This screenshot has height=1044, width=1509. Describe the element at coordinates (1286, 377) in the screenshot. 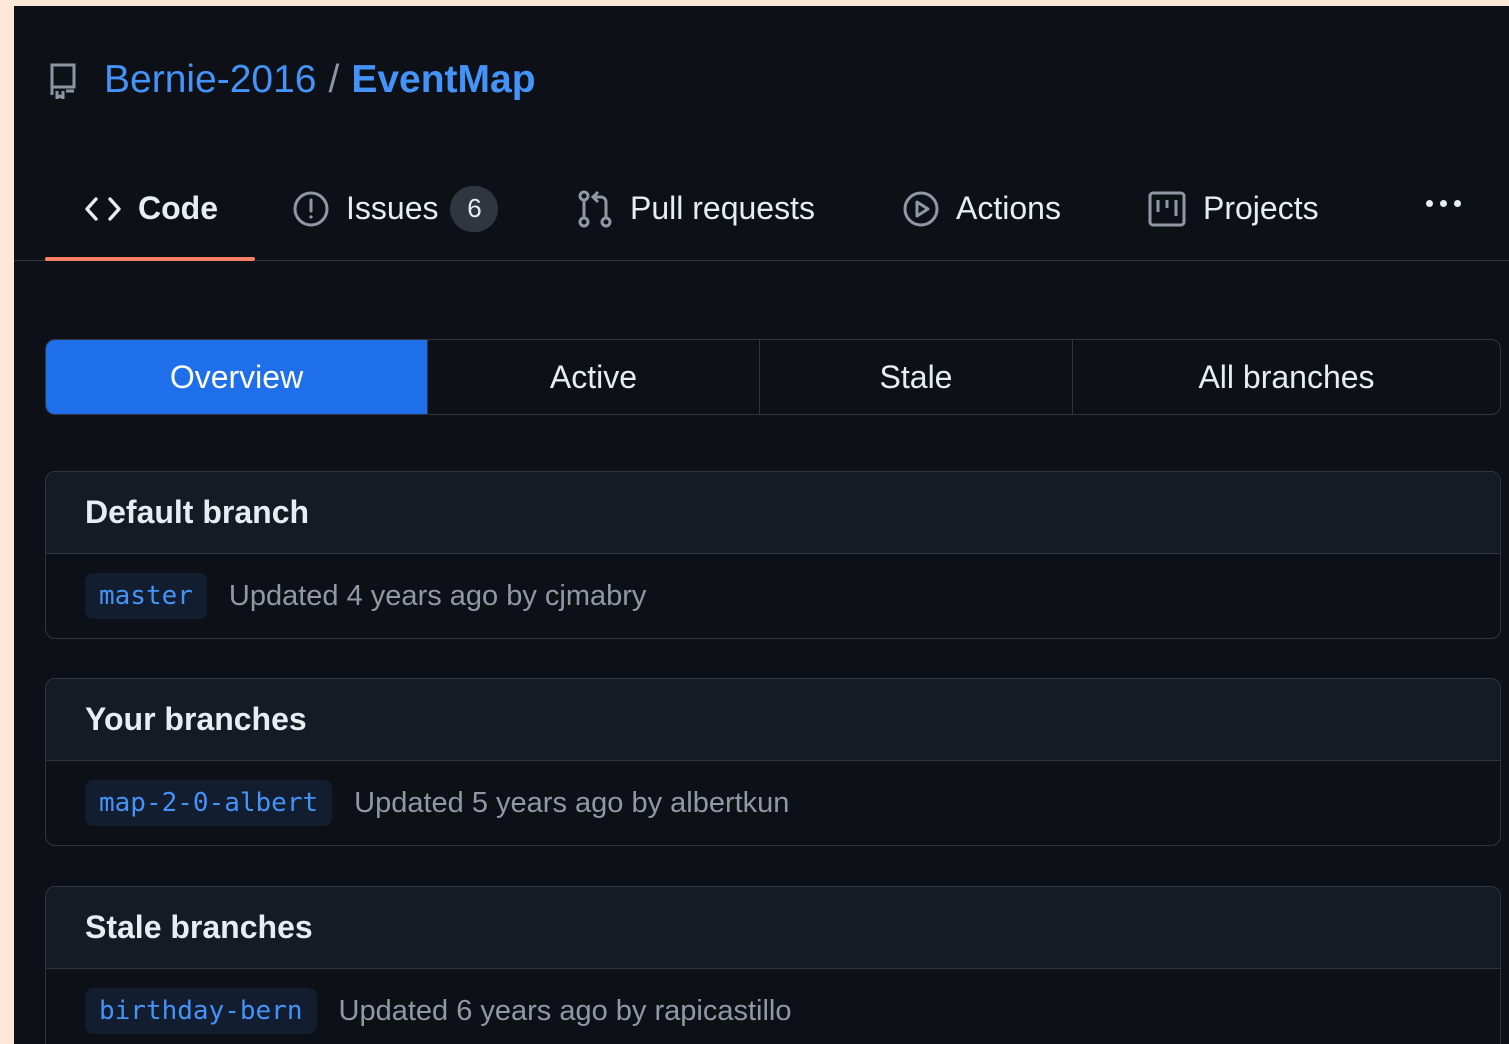

I see `filter-all-branches: All branches` at that location.